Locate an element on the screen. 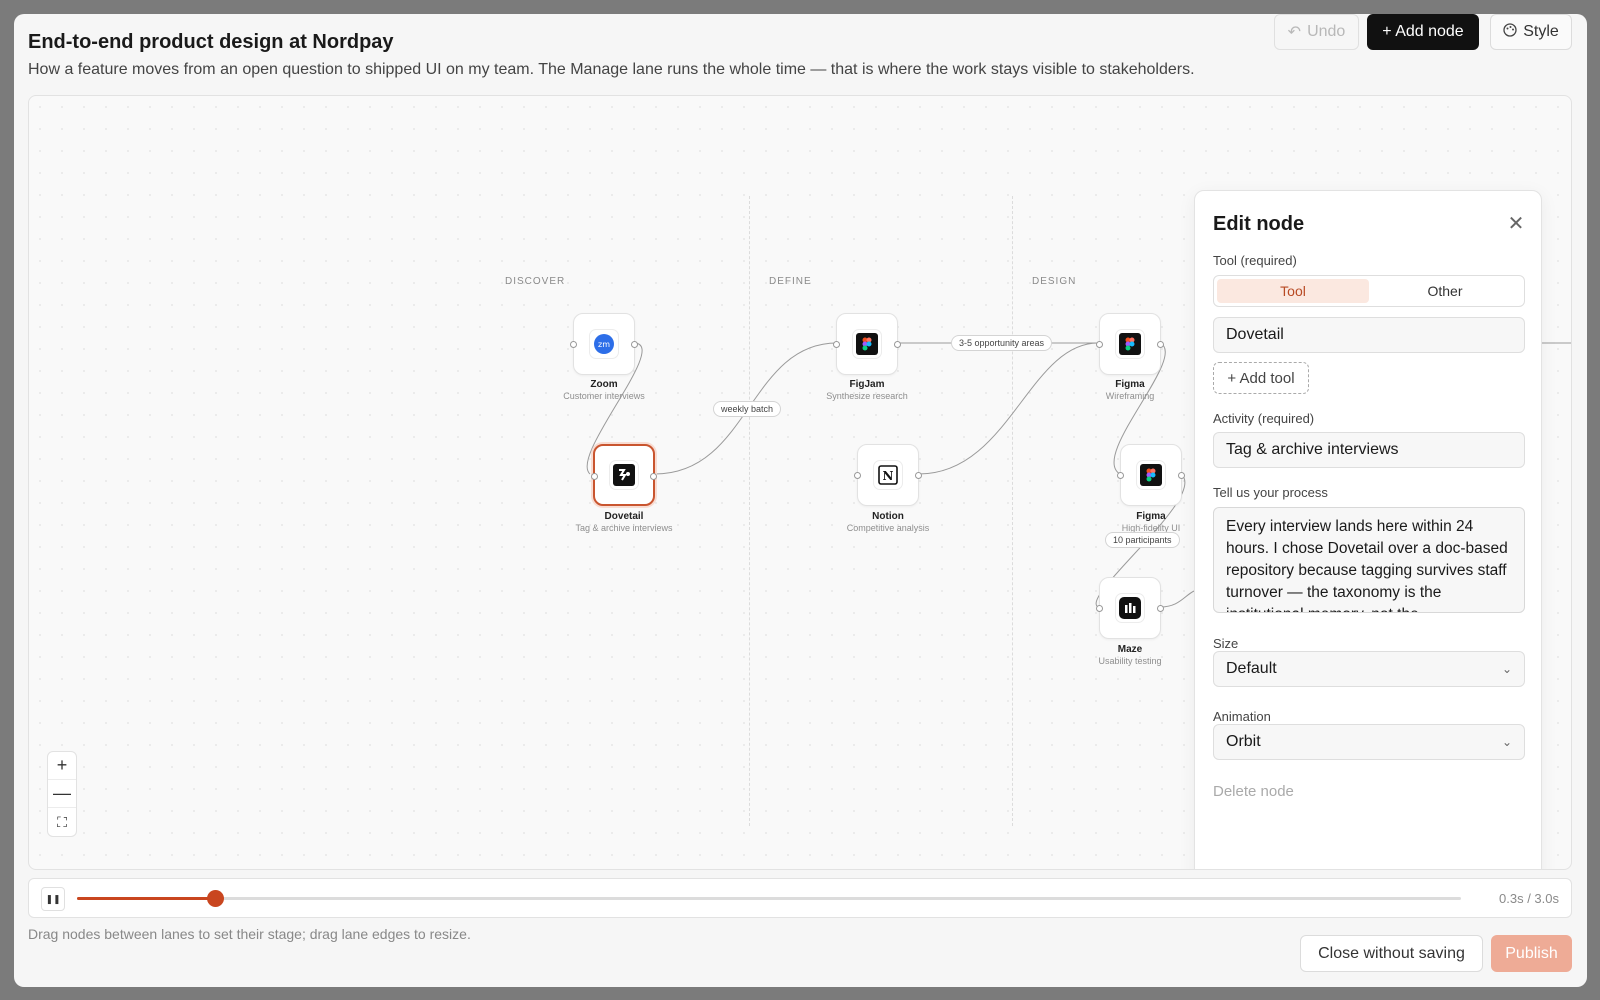 This screenshot has width=1600, height=1000. node-subtitle: Synthesize research is located at coordinates (867, 396).